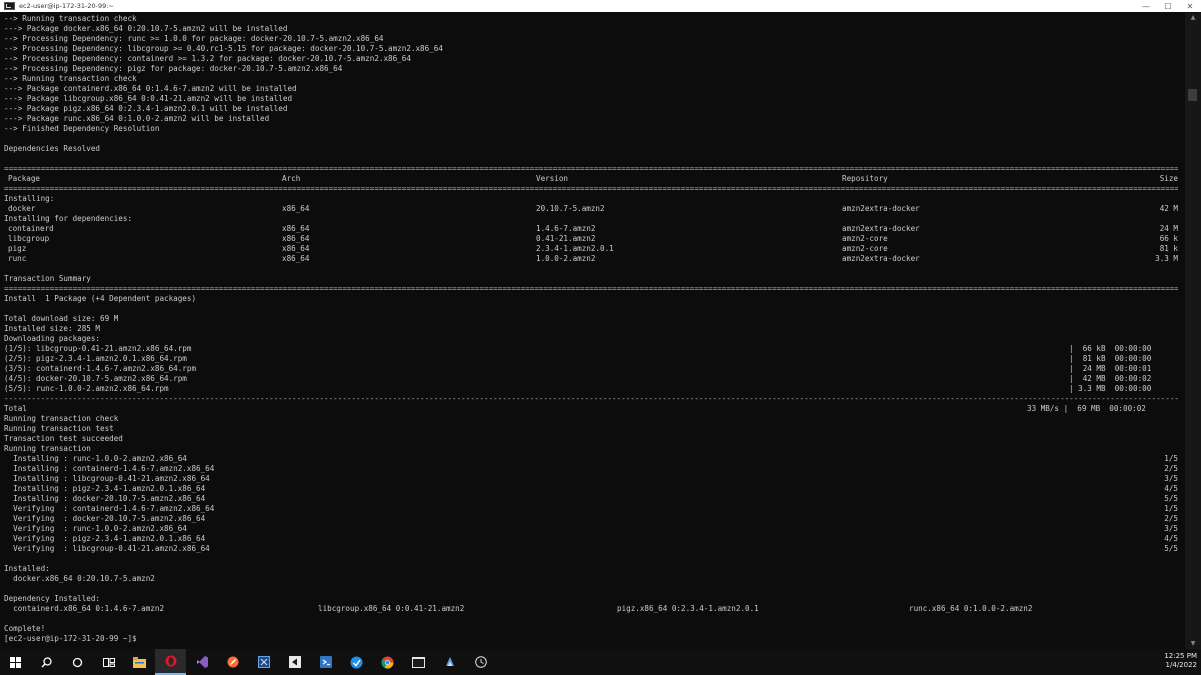 This screenshot has height=675, width=1201. What do you see at coordinates (66, 6) in the screenshot?
I see `window-title: ec2-user@ip-172-31-20-99:~` at bounding box center [66, 6].